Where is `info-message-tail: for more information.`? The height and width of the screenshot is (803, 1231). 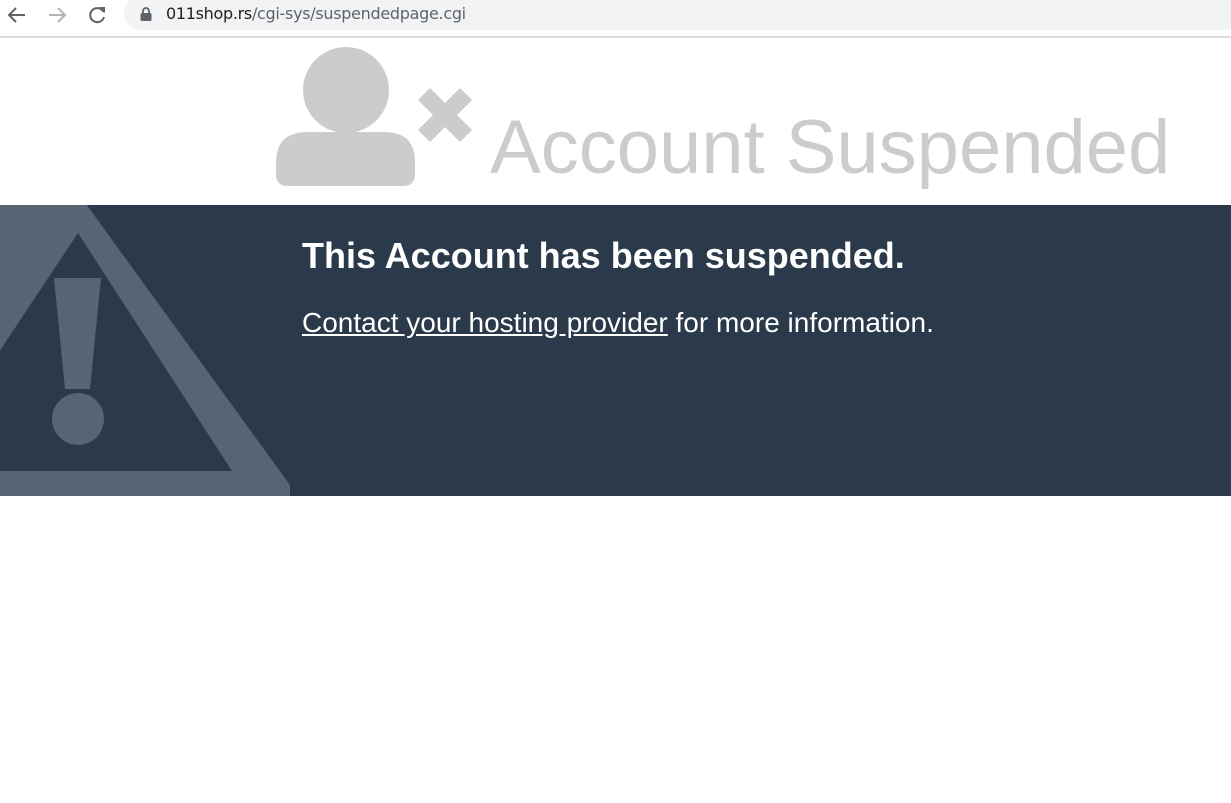
info-message-tail: for more information. is located at coordinates (800, 322).